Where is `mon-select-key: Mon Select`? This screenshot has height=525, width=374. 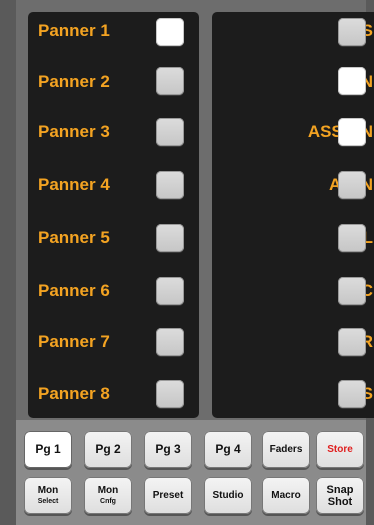
mon-select-key: Mon Select is located at coordinates (48, 495).